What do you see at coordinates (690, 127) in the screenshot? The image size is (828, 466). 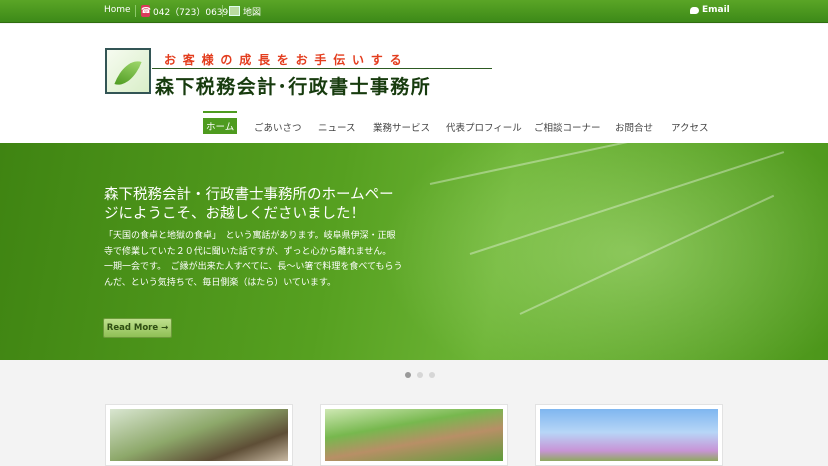 I see `nav-item-access: アクセス` at bounding box center [690, 127].